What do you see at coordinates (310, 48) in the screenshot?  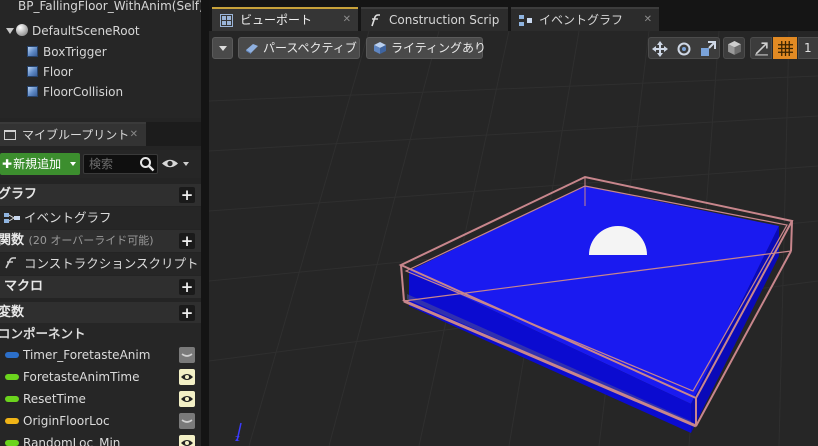 I see `perspective-label: パースペクティブ` at bounding box center [310, 48].